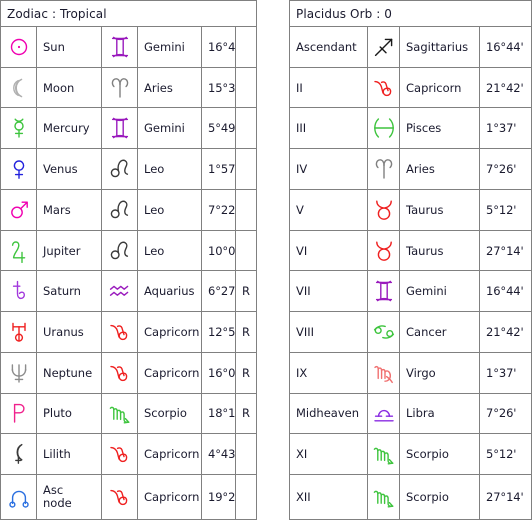  What do you see at coordinates (19, 47) in the screenshot?
I see `sun-symbol` at bounding box center [19, 47].